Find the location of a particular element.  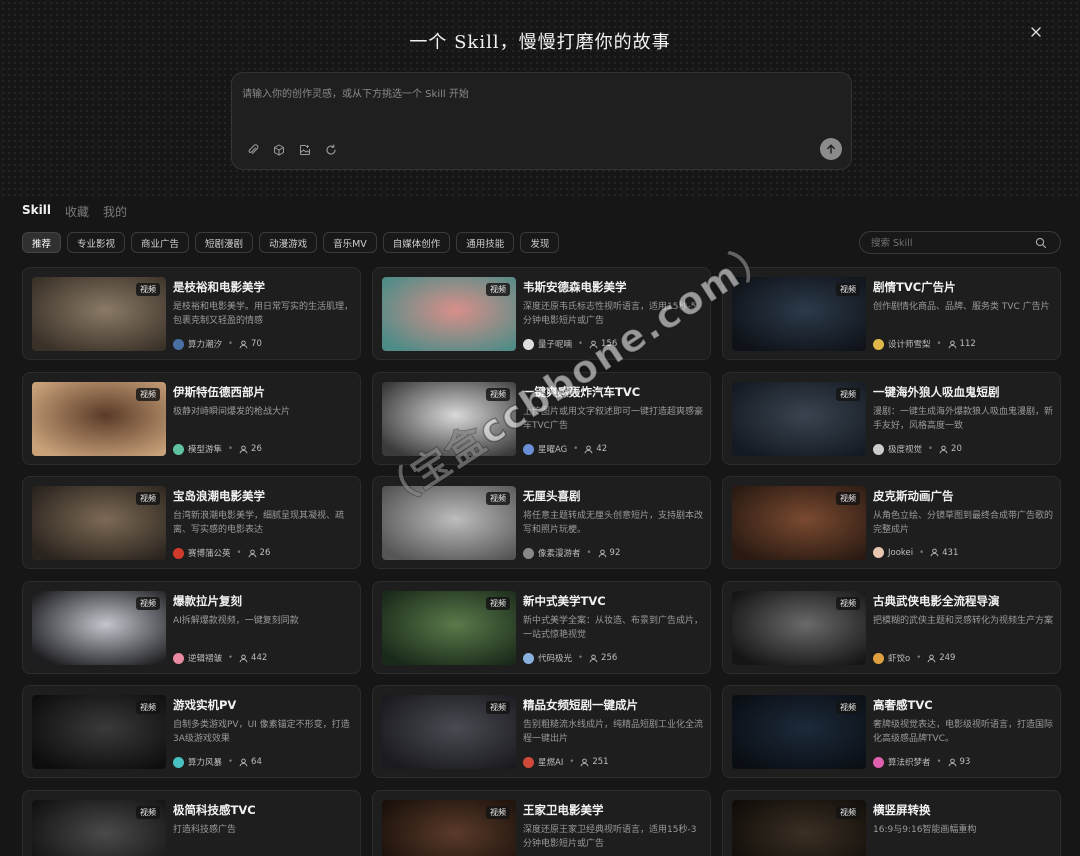

card-description: 把模糊的武侠主题和灵感转化为视频生产方案 is located at coordinates (963, 621).